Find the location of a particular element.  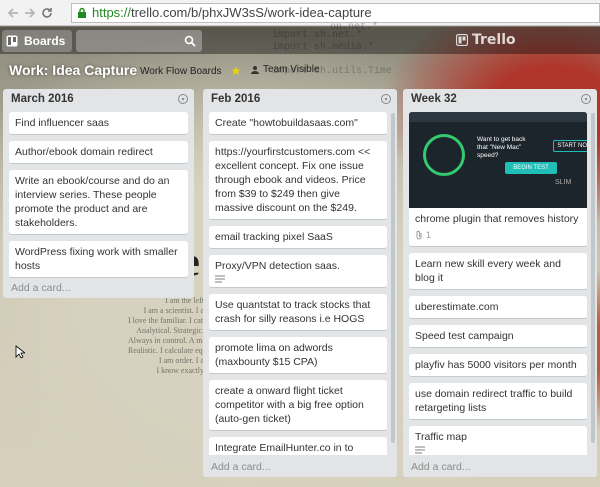

boards-button: Boards is located at coordinates (37, 40).